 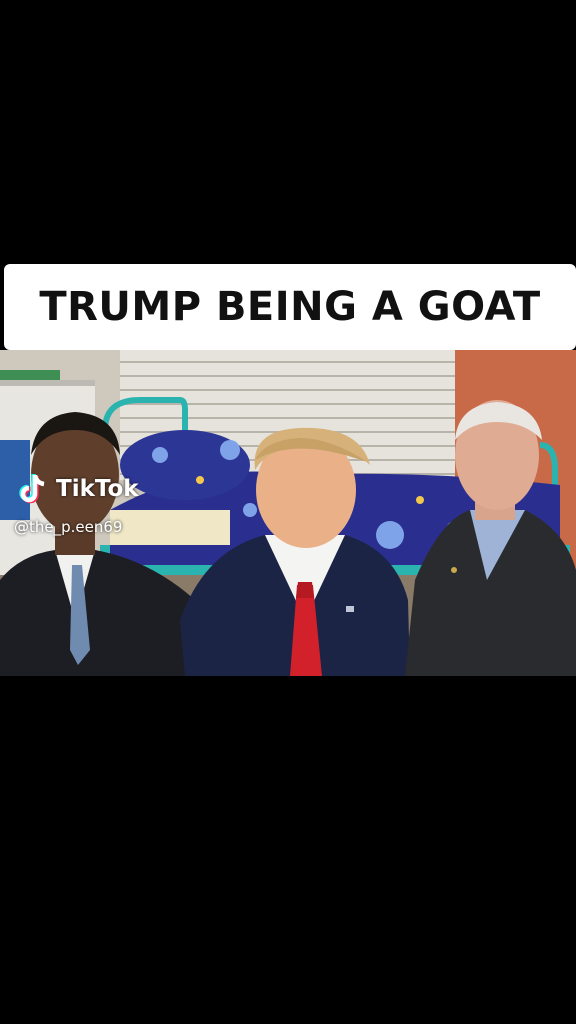 I want to click on caption-text: TRUMP BEING A GOAT, so click(x=290, y=307).